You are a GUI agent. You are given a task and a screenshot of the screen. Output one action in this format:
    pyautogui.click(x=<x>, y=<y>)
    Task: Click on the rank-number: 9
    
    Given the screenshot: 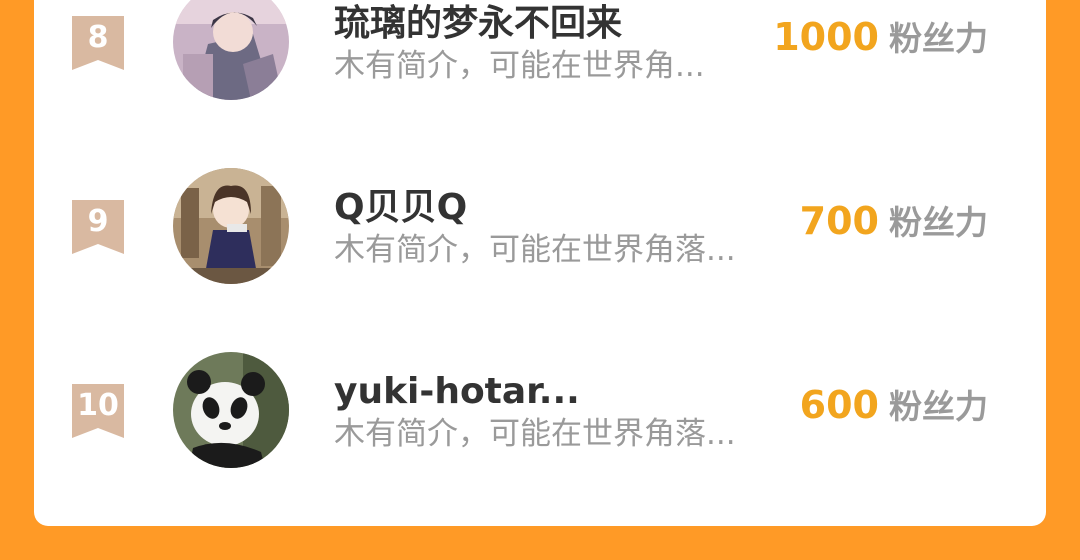 What is the action you would take?
    pyautogui.click(x=98, y=221)
    